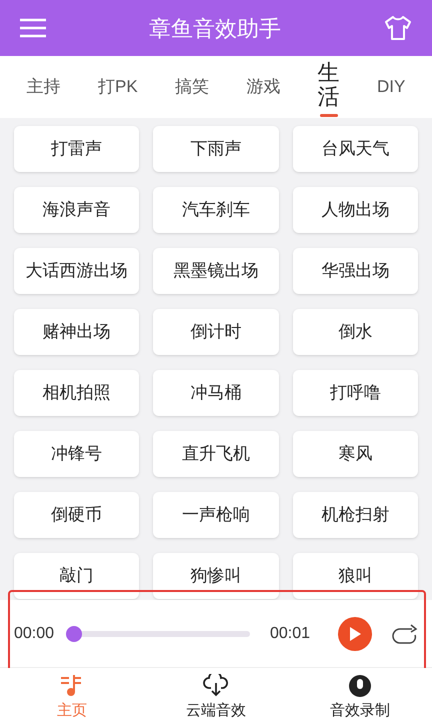 The image size is (432, 728). I want to click on progress-thumb, so click(74, 634).